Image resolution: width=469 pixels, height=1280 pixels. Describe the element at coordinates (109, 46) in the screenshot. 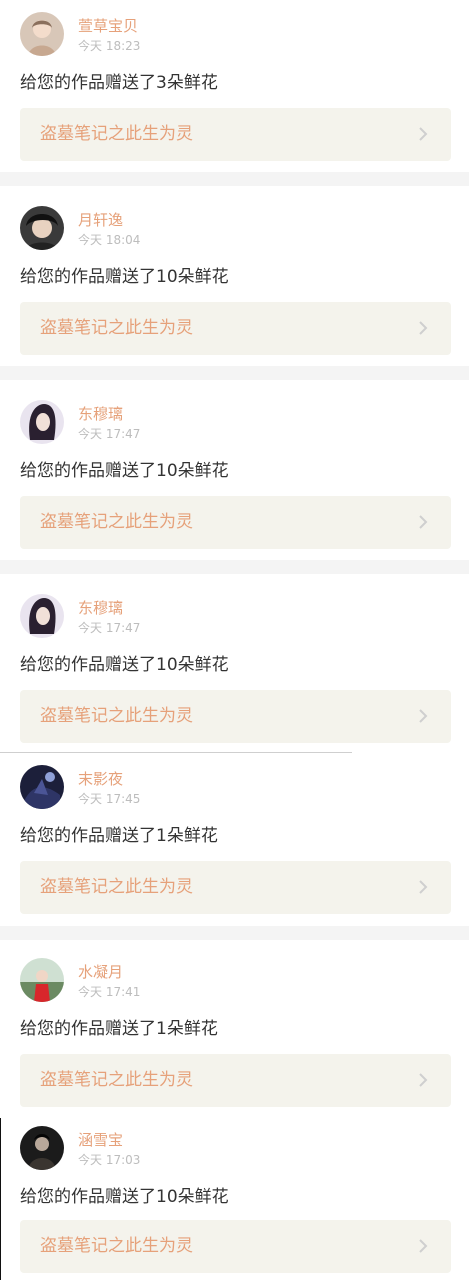

I see `timestamp: 今天 18:23` at that location.